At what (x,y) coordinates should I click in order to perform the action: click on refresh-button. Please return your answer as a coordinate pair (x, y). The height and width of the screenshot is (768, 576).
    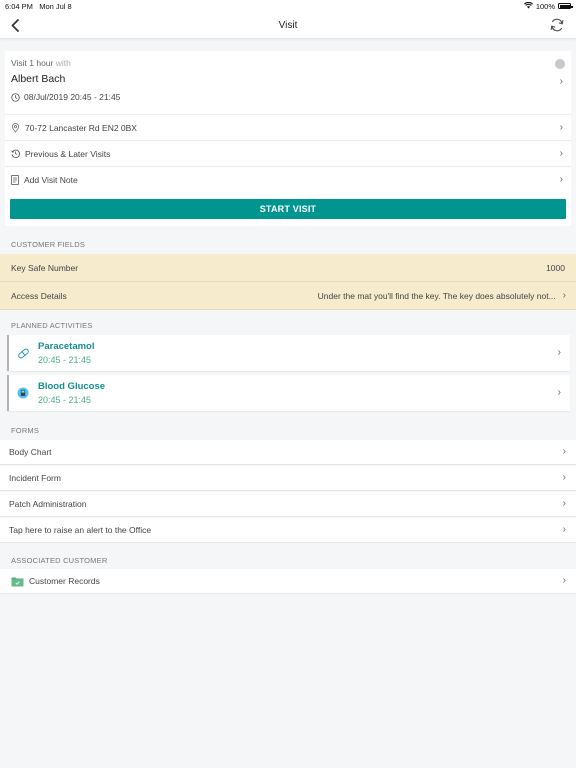
    Looking at the image, I should click on (557, 25).